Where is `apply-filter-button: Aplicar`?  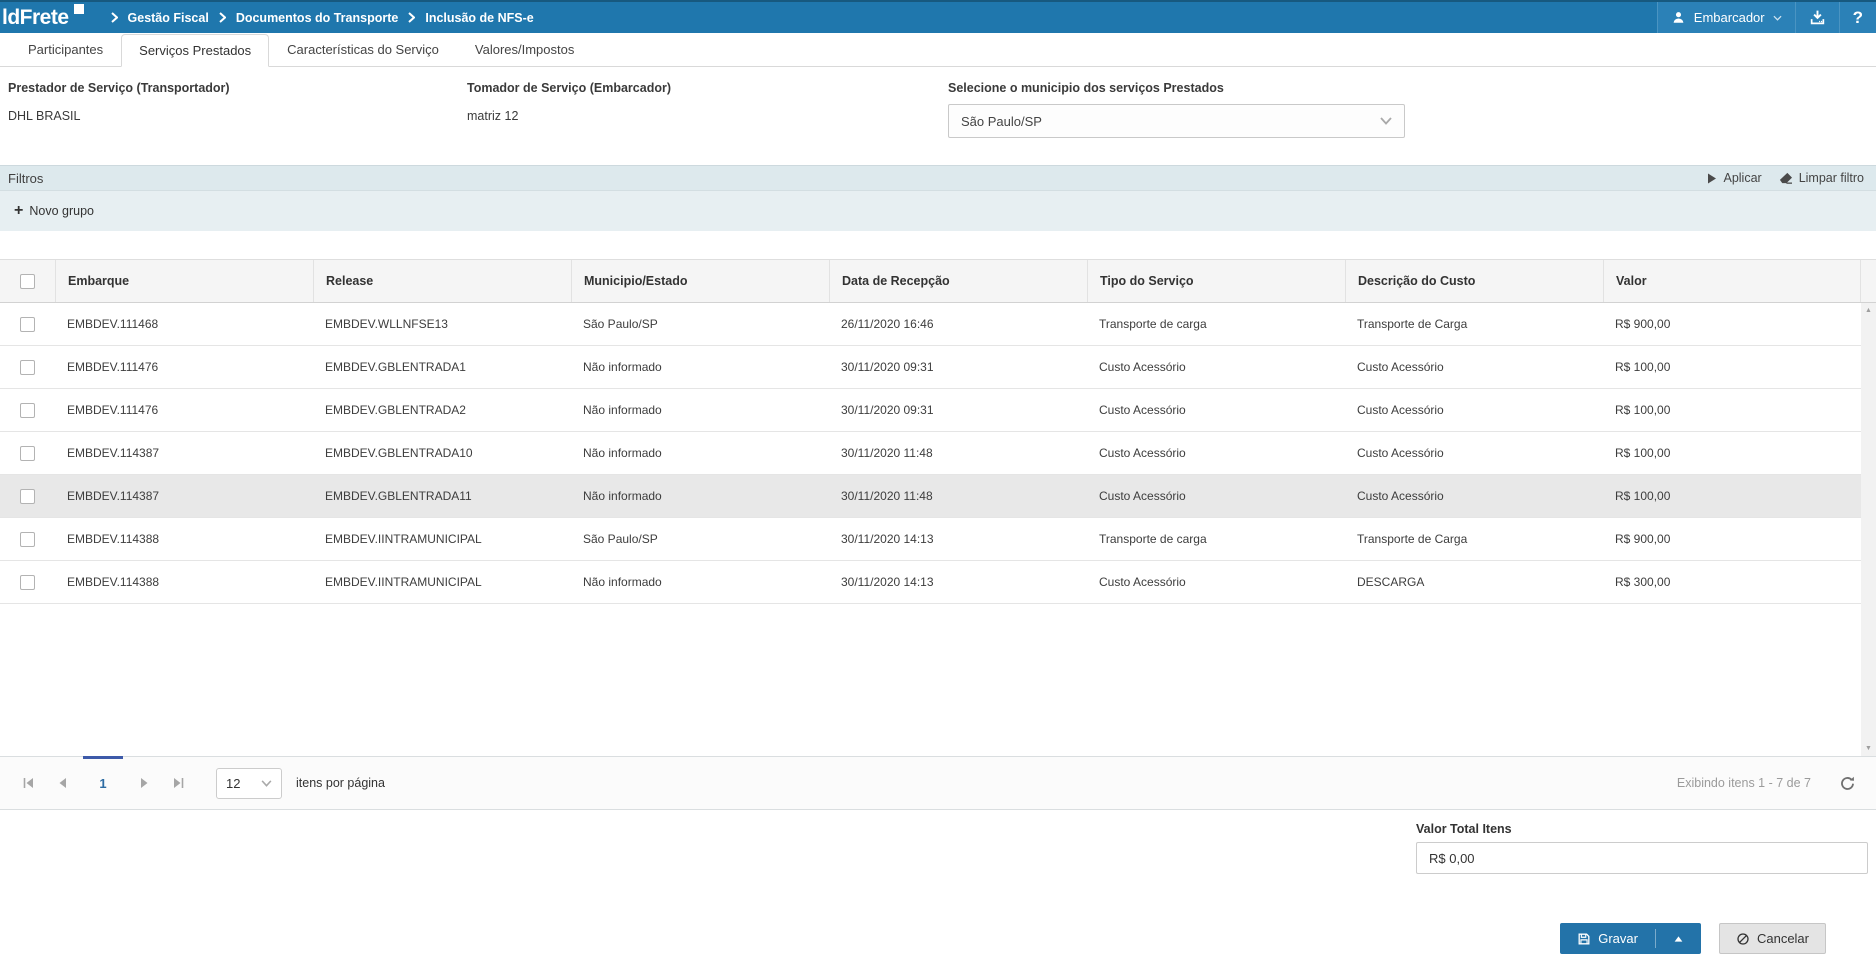
apply-filter-button: Aplicar is located at coordinates (1734, 178).